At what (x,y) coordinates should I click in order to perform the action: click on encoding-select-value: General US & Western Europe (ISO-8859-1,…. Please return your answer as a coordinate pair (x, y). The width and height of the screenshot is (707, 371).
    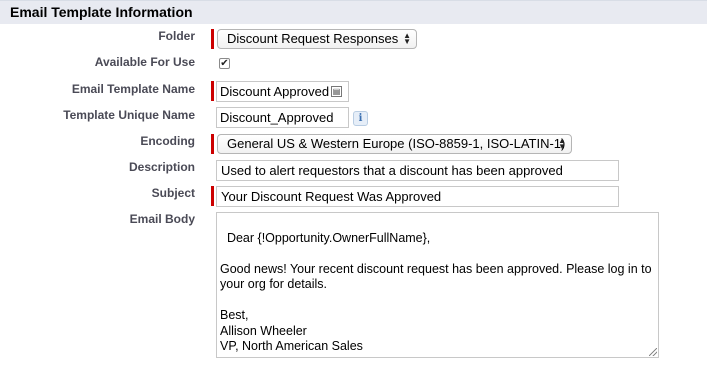
    Looking at the image, I should click on (396, 143).